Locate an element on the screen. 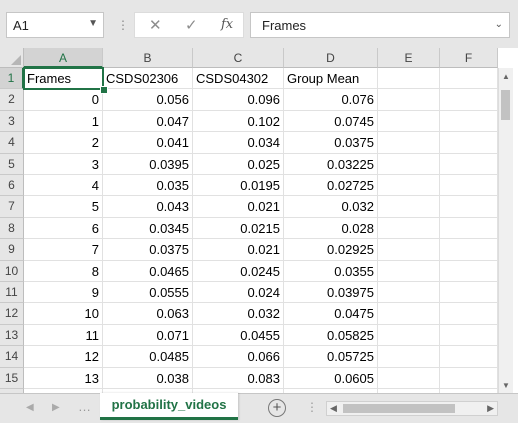 The height and width of the screenshot is (423, 518). scroll-right-icon: ▶ is located at coordinates (490, 408).